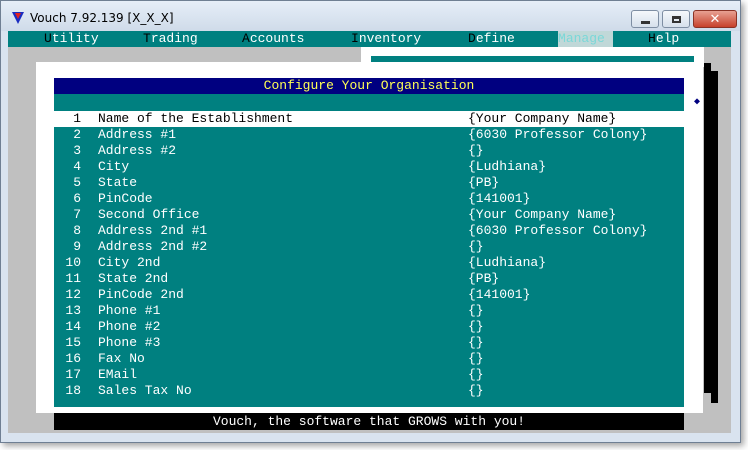  What do you see at coordinates (369, 295) in the screenshot?
I see `list-item: 12 PinCode 2nd {141001}` at bounding box center [369, 295].